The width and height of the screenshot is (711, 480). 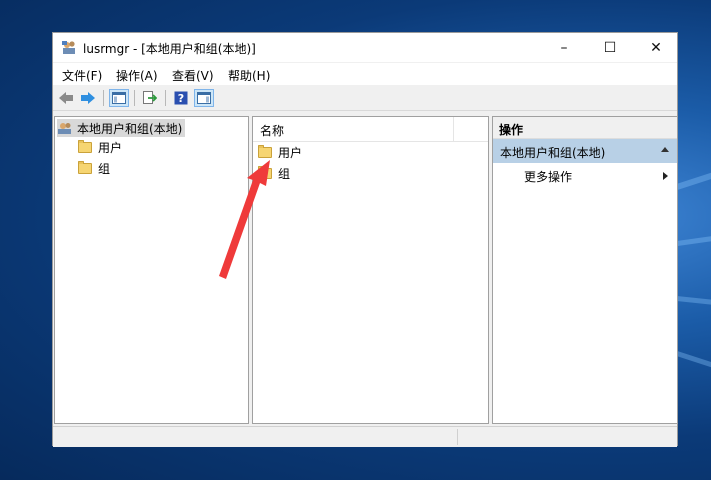 I want to click on help-icon: ?, so click(x=181, y=98).